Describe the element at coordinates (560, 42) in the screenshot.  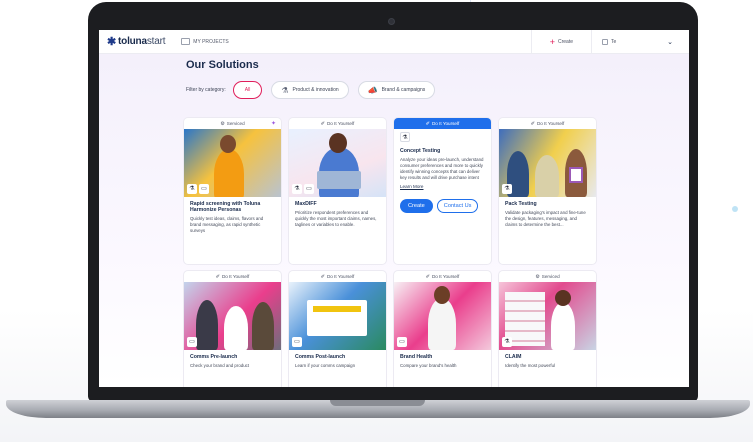
I see `create-button: + Create` at that location.